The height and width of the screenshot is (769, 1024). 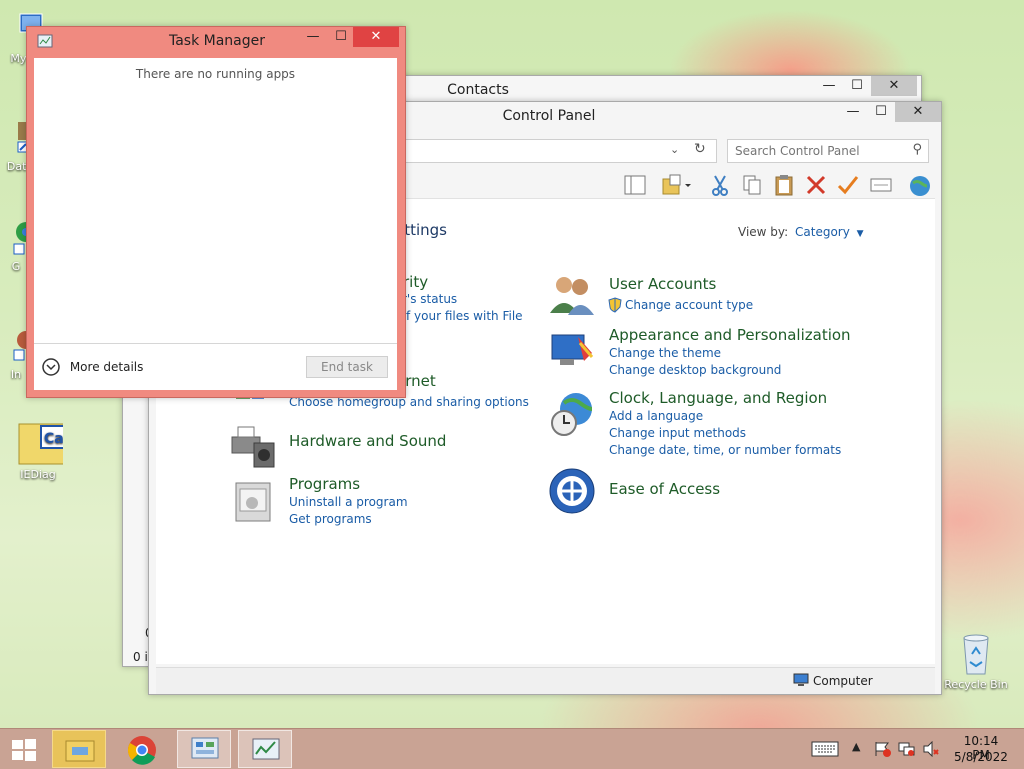 What do you see at coordinates (635, 185) in the screenshot?
I see `layout-icon` at bounding box center [635, 185].